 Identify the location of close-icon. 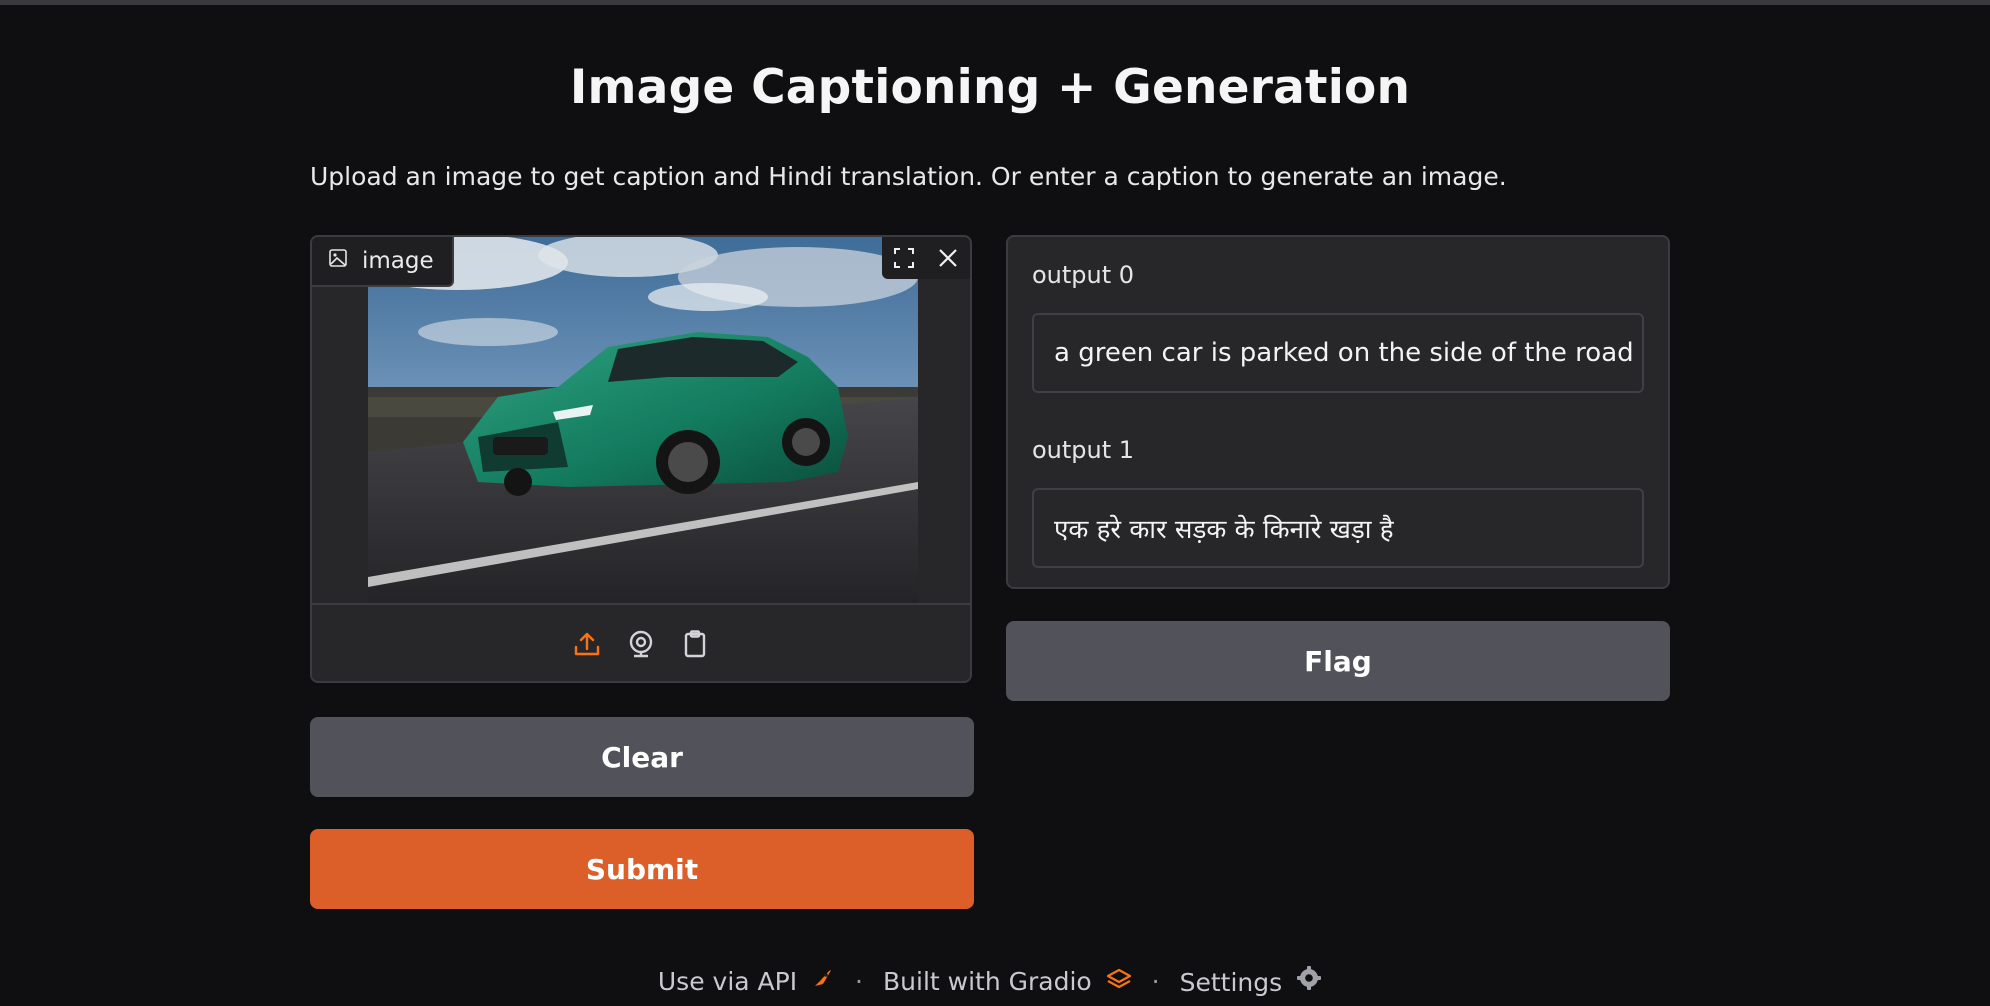
(948, 258).